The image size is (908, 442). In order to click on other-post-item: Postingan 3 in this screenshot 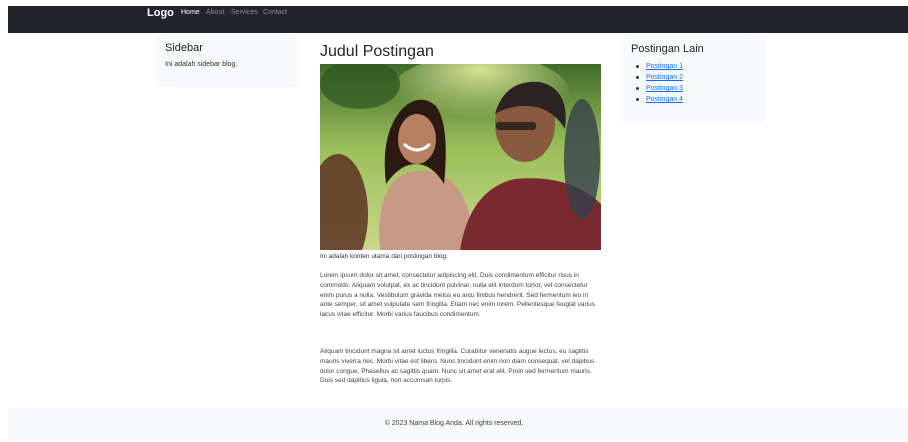, I will do `click(659, 88)`.